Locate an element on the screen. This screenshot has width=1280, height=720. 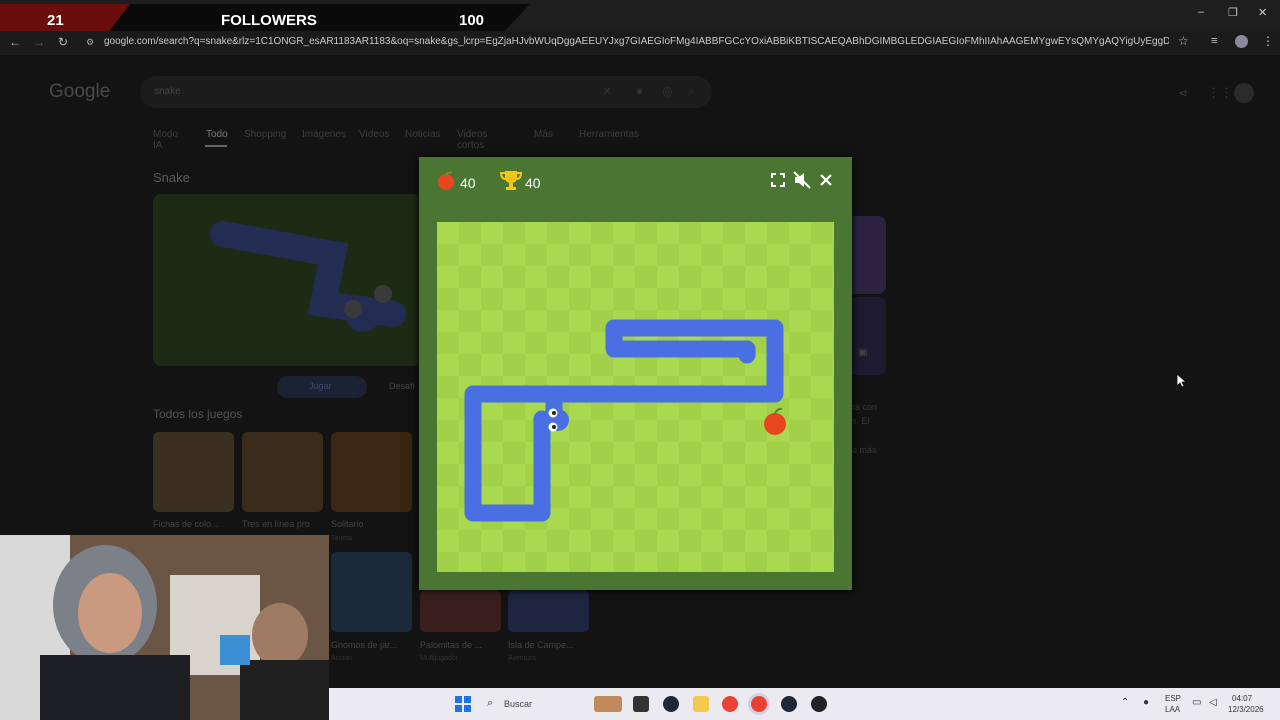
window-close-icon: ✕ is located at coordinates (1262, 12).